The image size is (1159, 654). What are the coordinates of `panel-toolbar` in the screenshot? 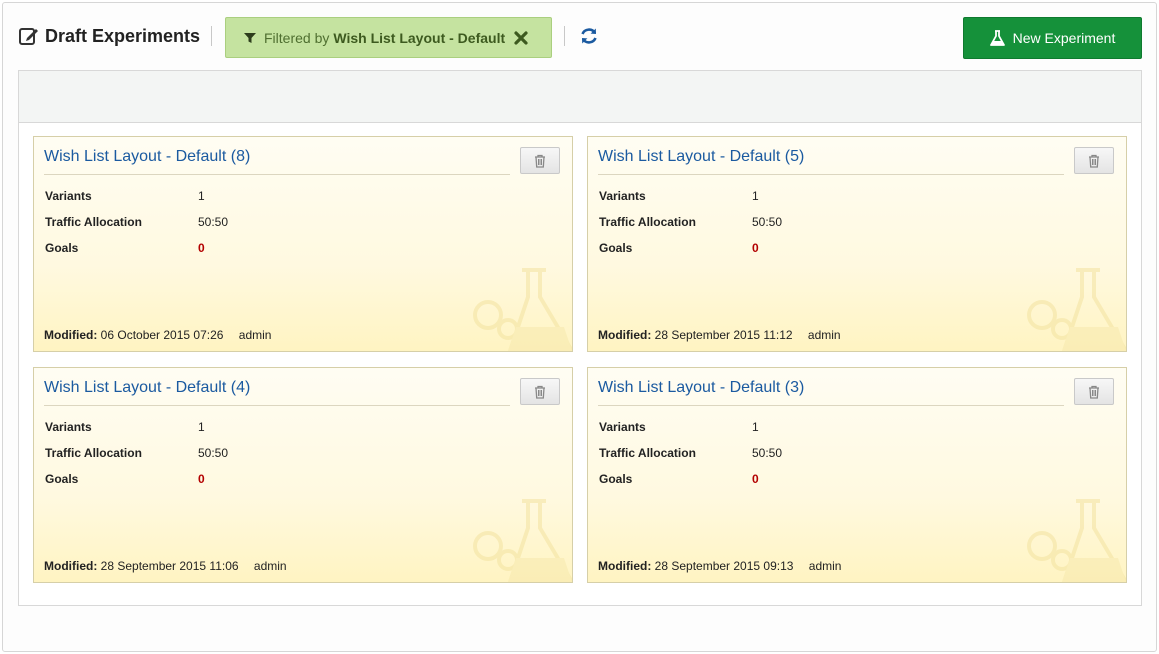 It's located at (580, 97).